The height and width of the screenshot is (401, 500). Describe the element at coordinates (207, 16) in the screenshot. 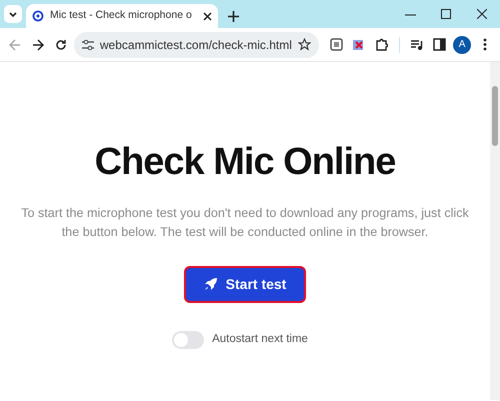

I see `close-tab-icon` at that location.